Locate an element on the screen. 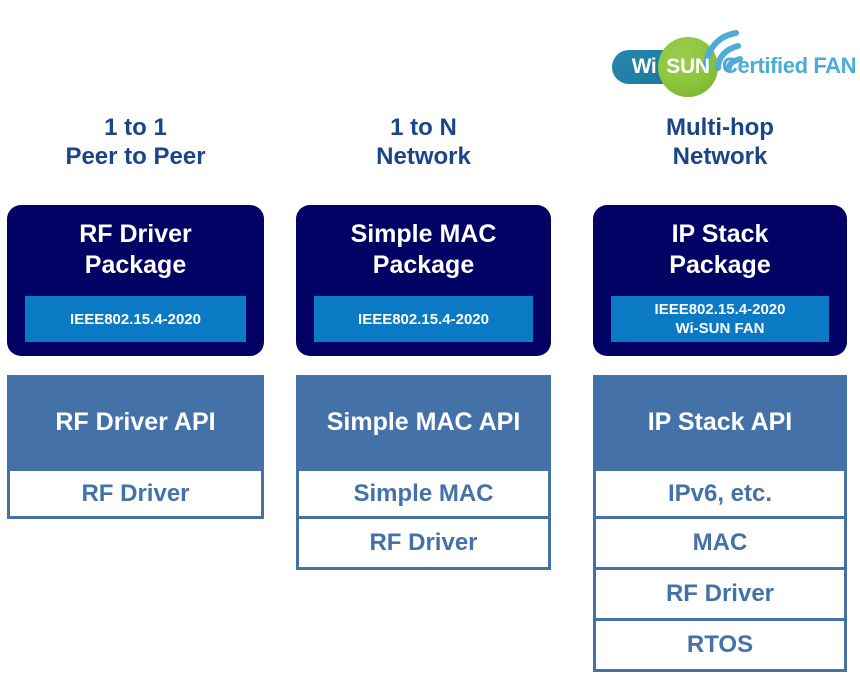 The height and width of the screenshot is (679, 860). package-standard-label-rf-driver: IEEE802.15.4-2020 is located at coordinates (135, 319).